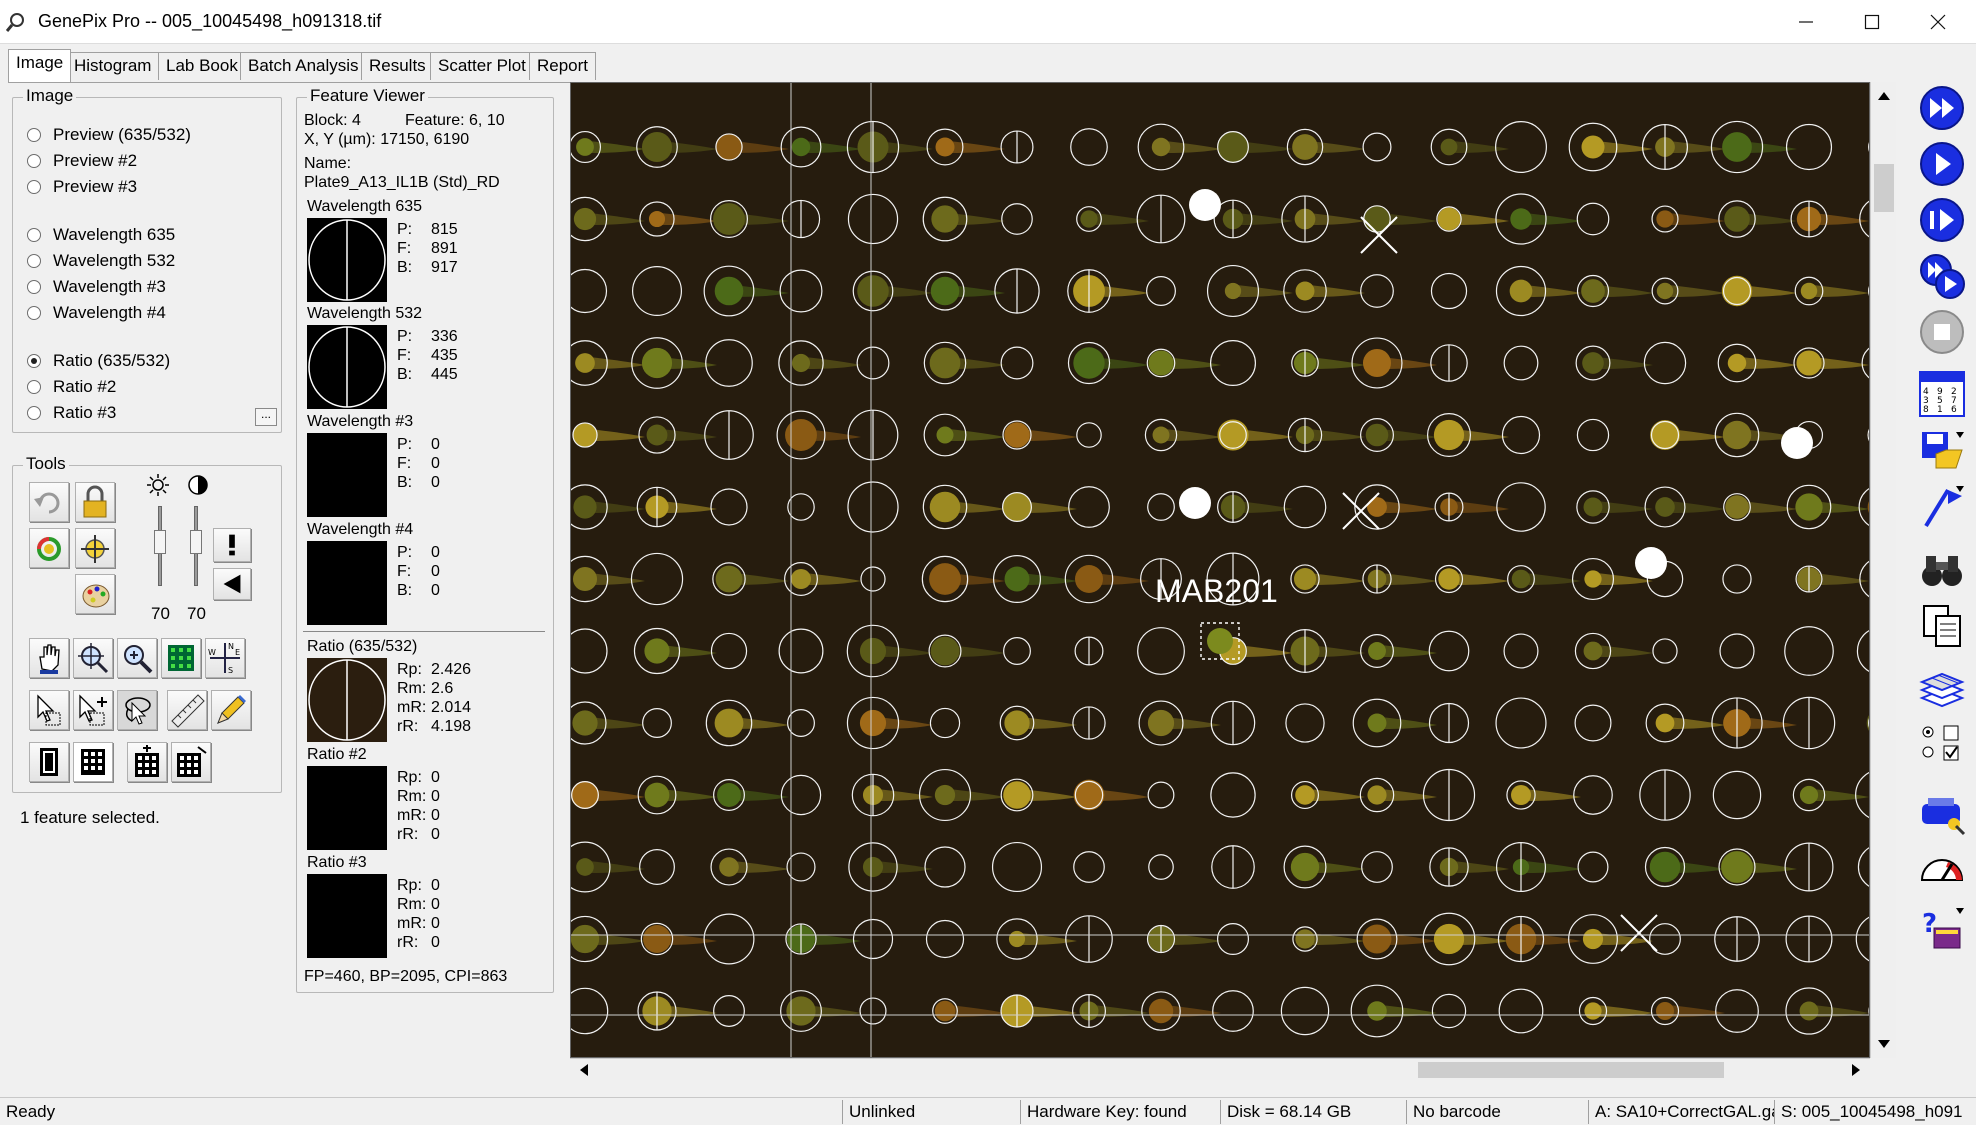 The width and height of the screenshot is (1976, 1125). What do you see at coordinates (563, 66) in the screenshot?
I see `tab-report: Report` at bounding box center [563, 66].